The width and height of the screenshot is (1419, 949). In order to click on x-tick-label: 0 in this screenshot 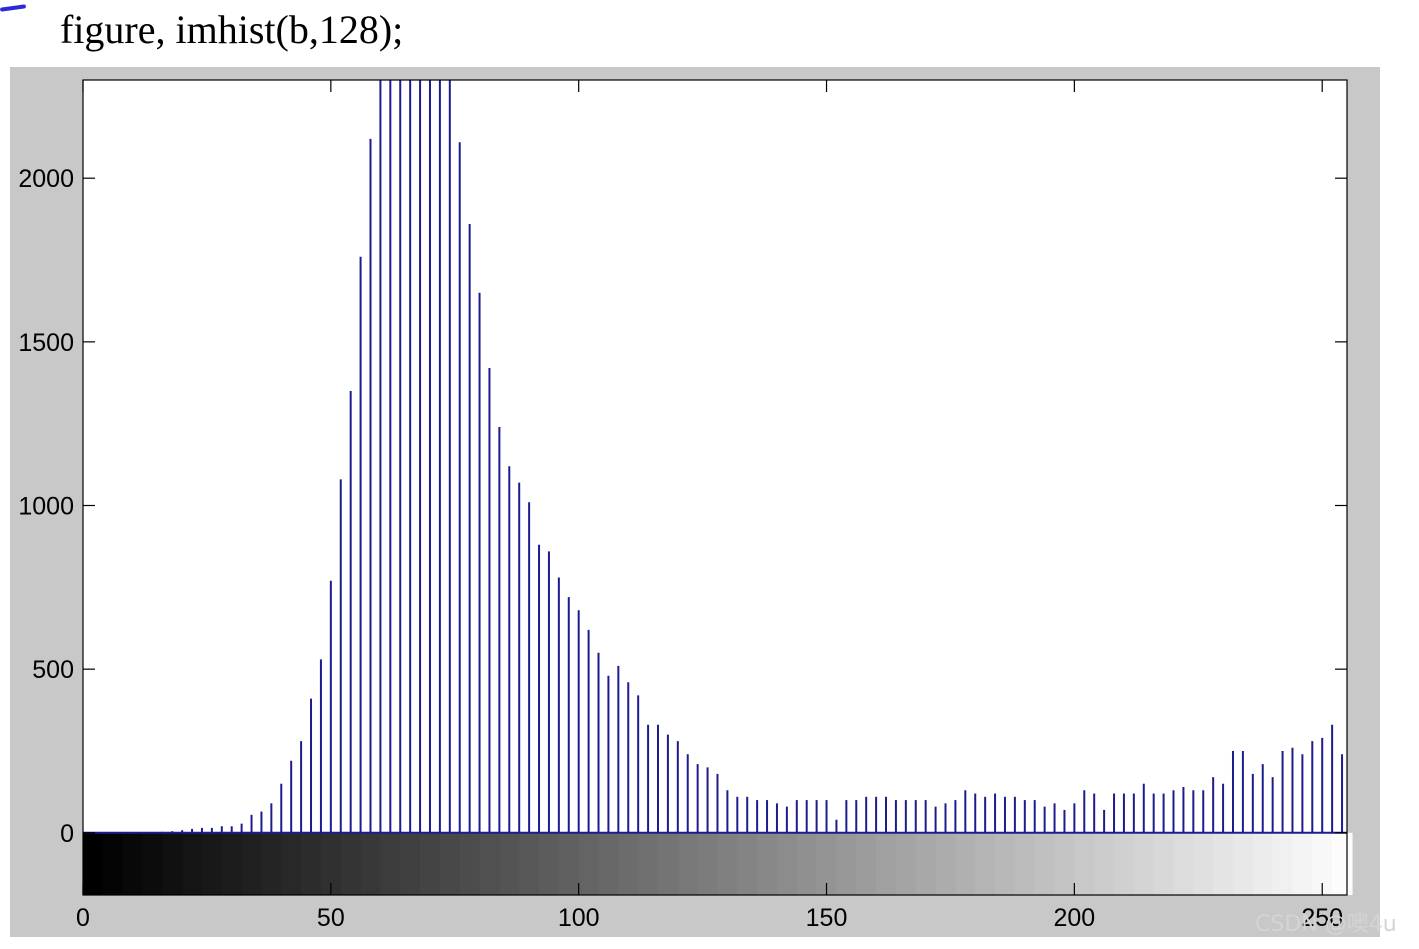, I will do `click(83, 918)`.